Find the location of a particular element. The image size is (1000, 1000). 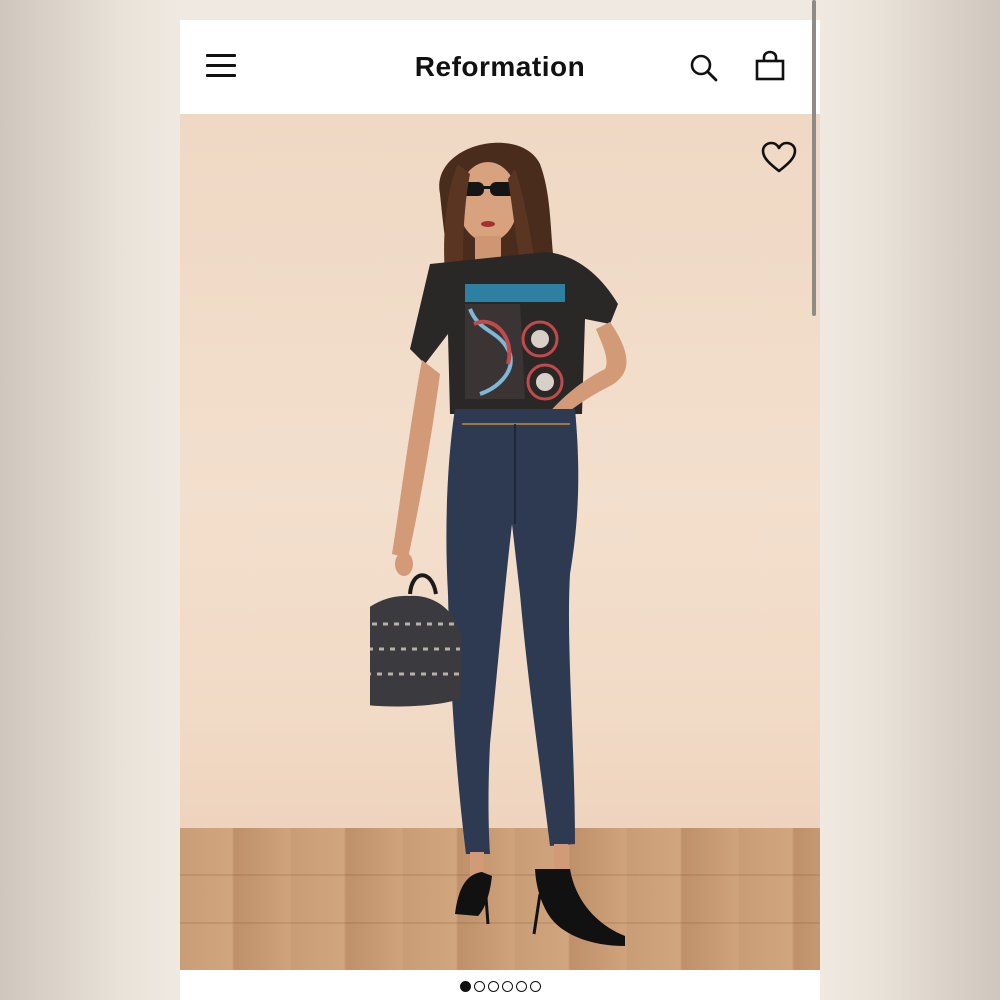

heart-icon is located at coordinates (779, 157).